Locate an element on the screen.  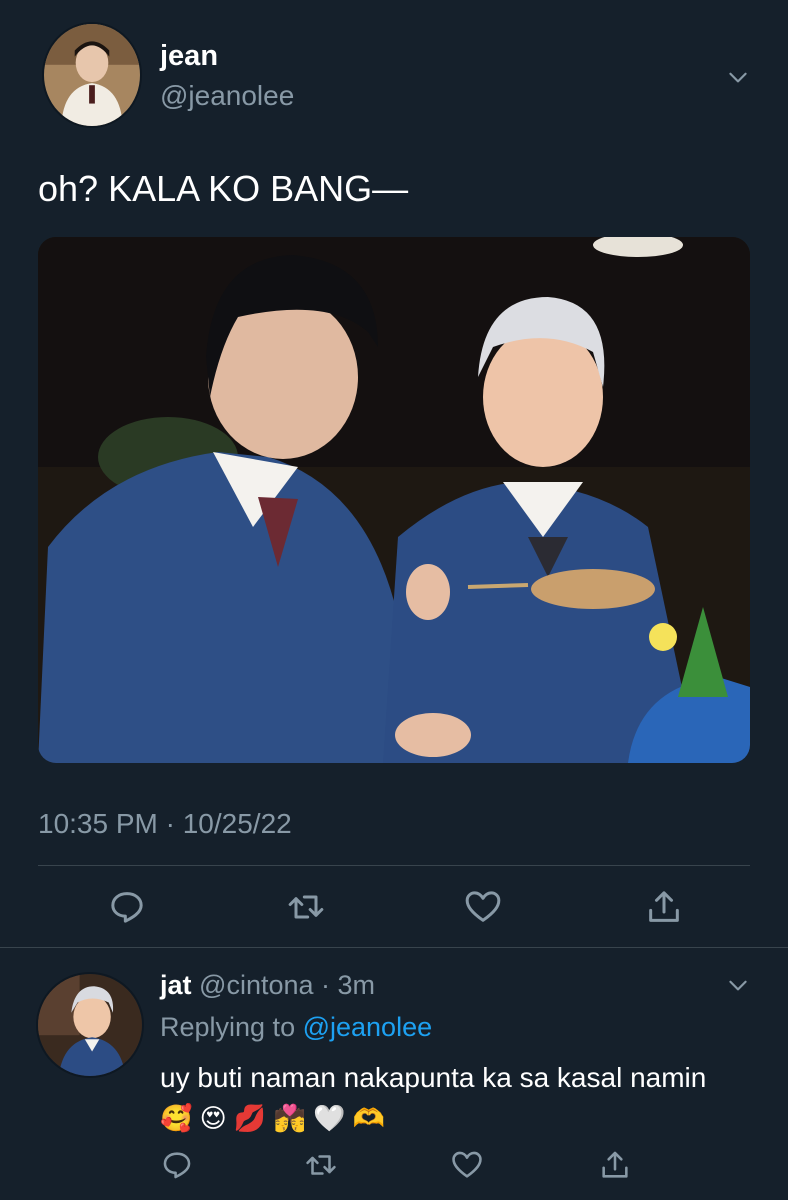
reply-author-avatar is located at coordinates (90, 1025).